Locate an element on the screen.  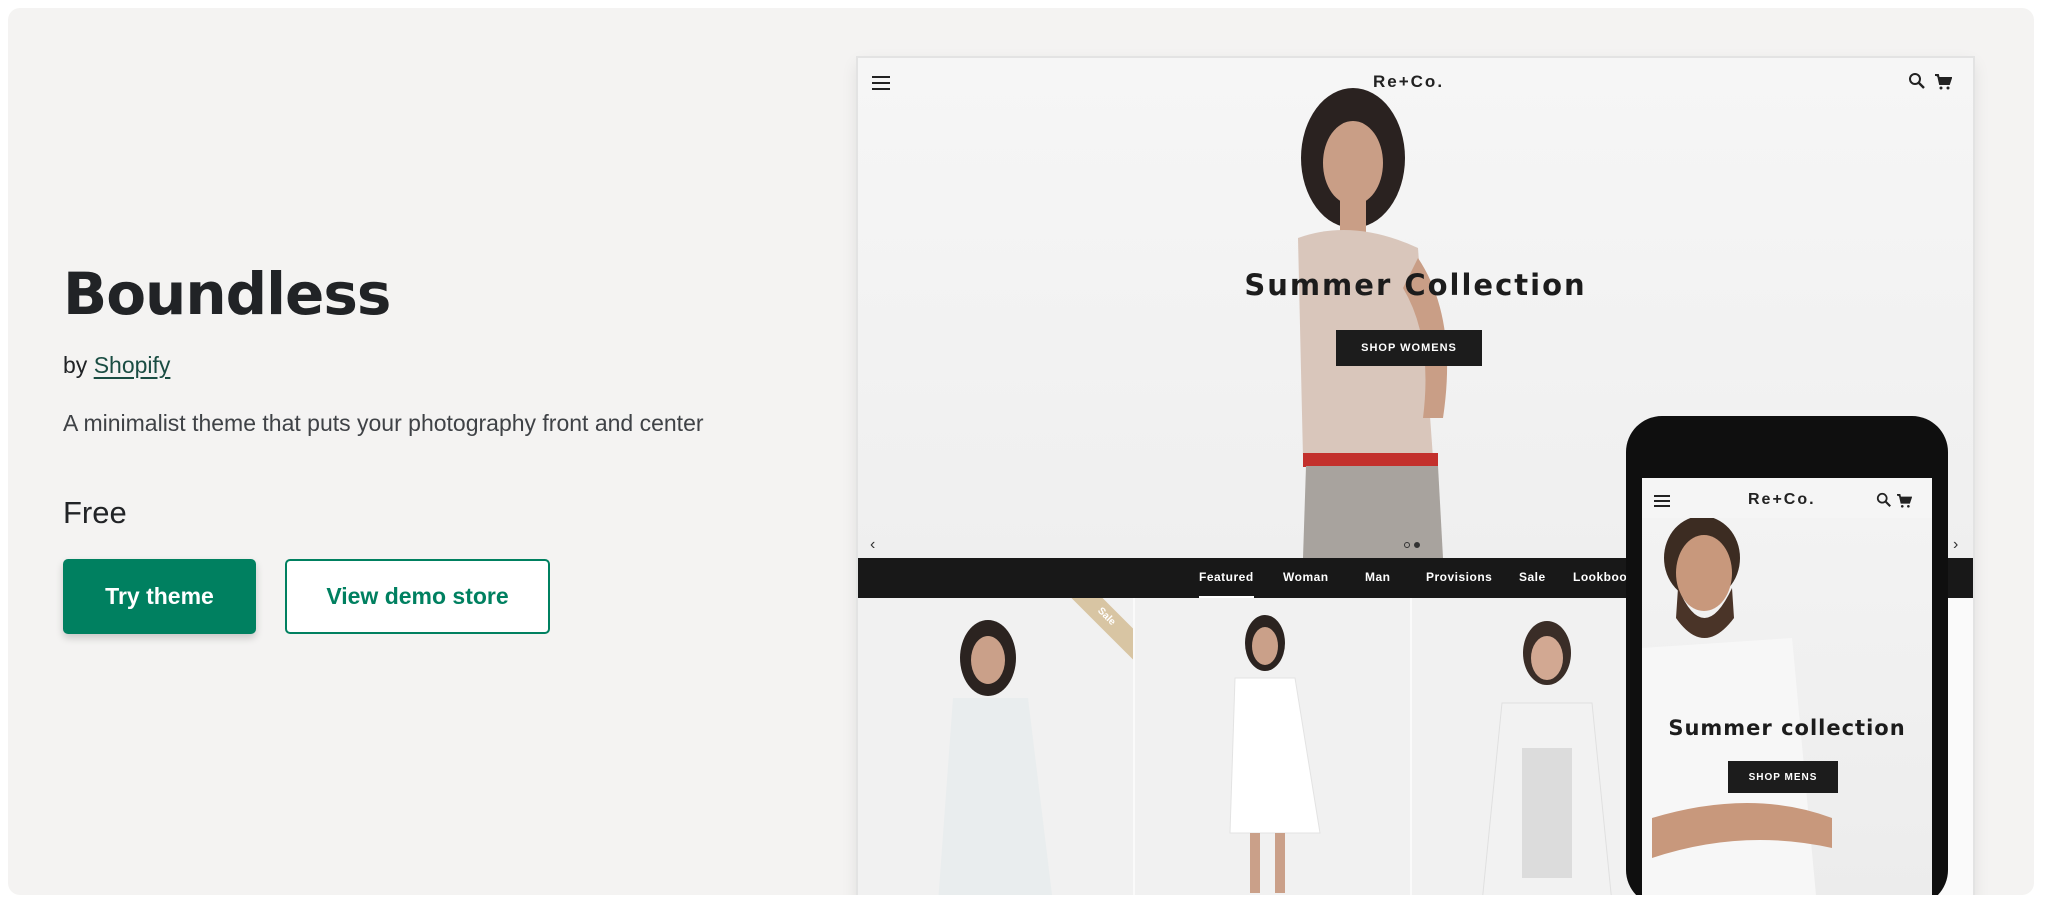
nav-item-featured: Featured is located at coordinates (1226, 584).